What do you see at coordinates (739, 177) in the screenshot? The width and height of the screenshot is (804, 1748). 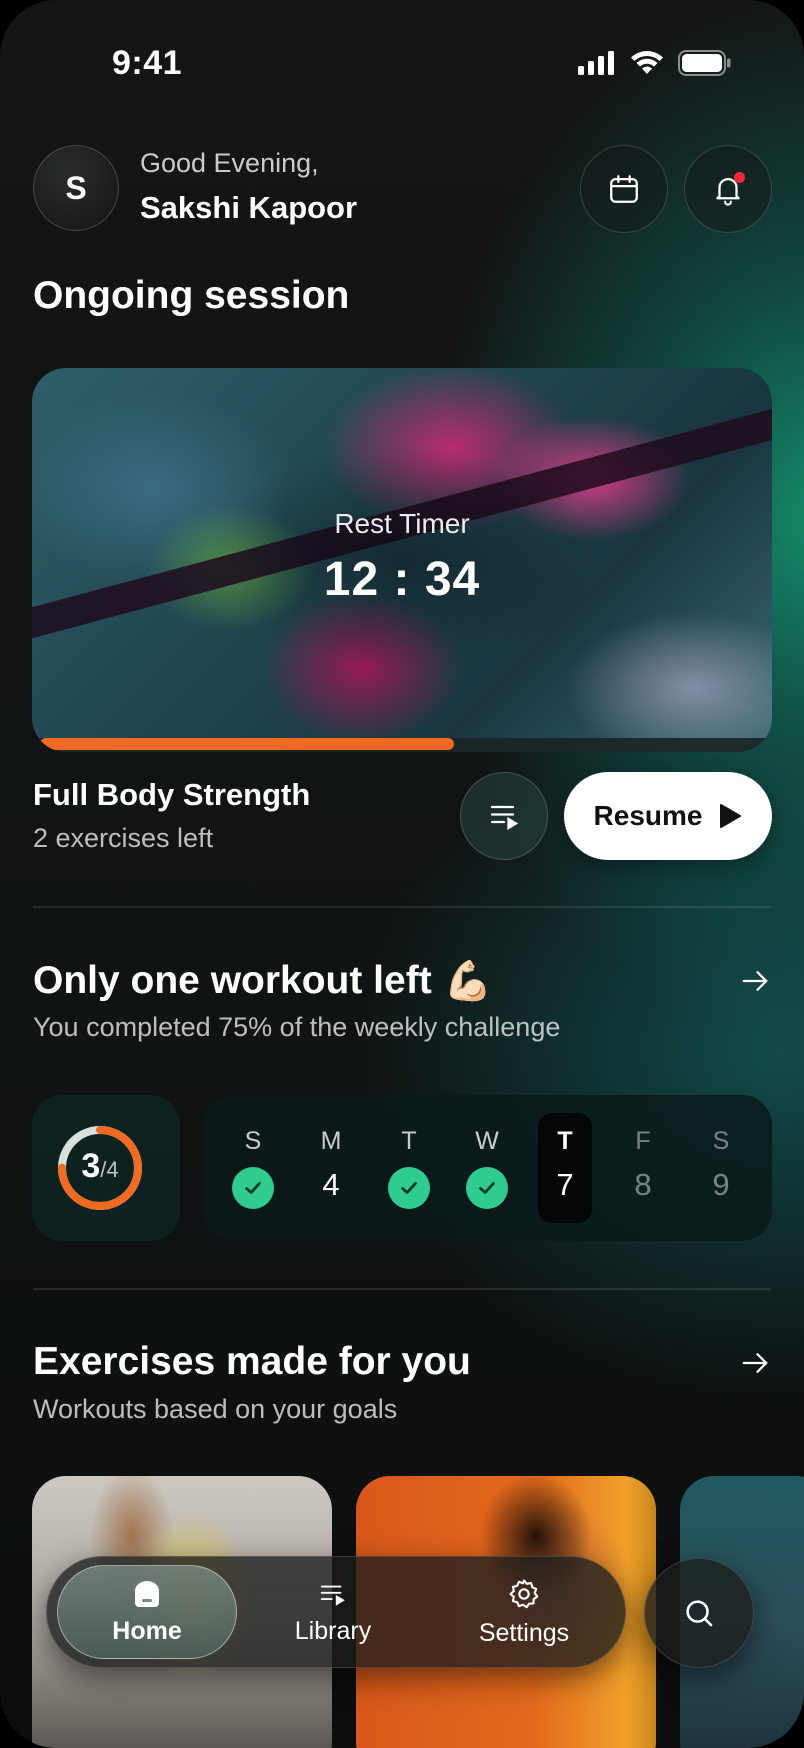 I see `notification-dot` at bounding box center [739, 177].